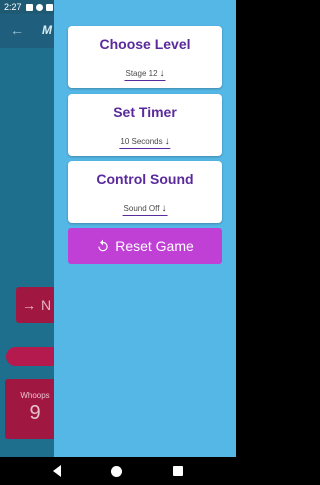 The image size is (320, 485). What do you see at coordinates (141, 208) in the screenshot?
I see `sound-dropdown-value: Sound Off` at bounding box center [141, 208].